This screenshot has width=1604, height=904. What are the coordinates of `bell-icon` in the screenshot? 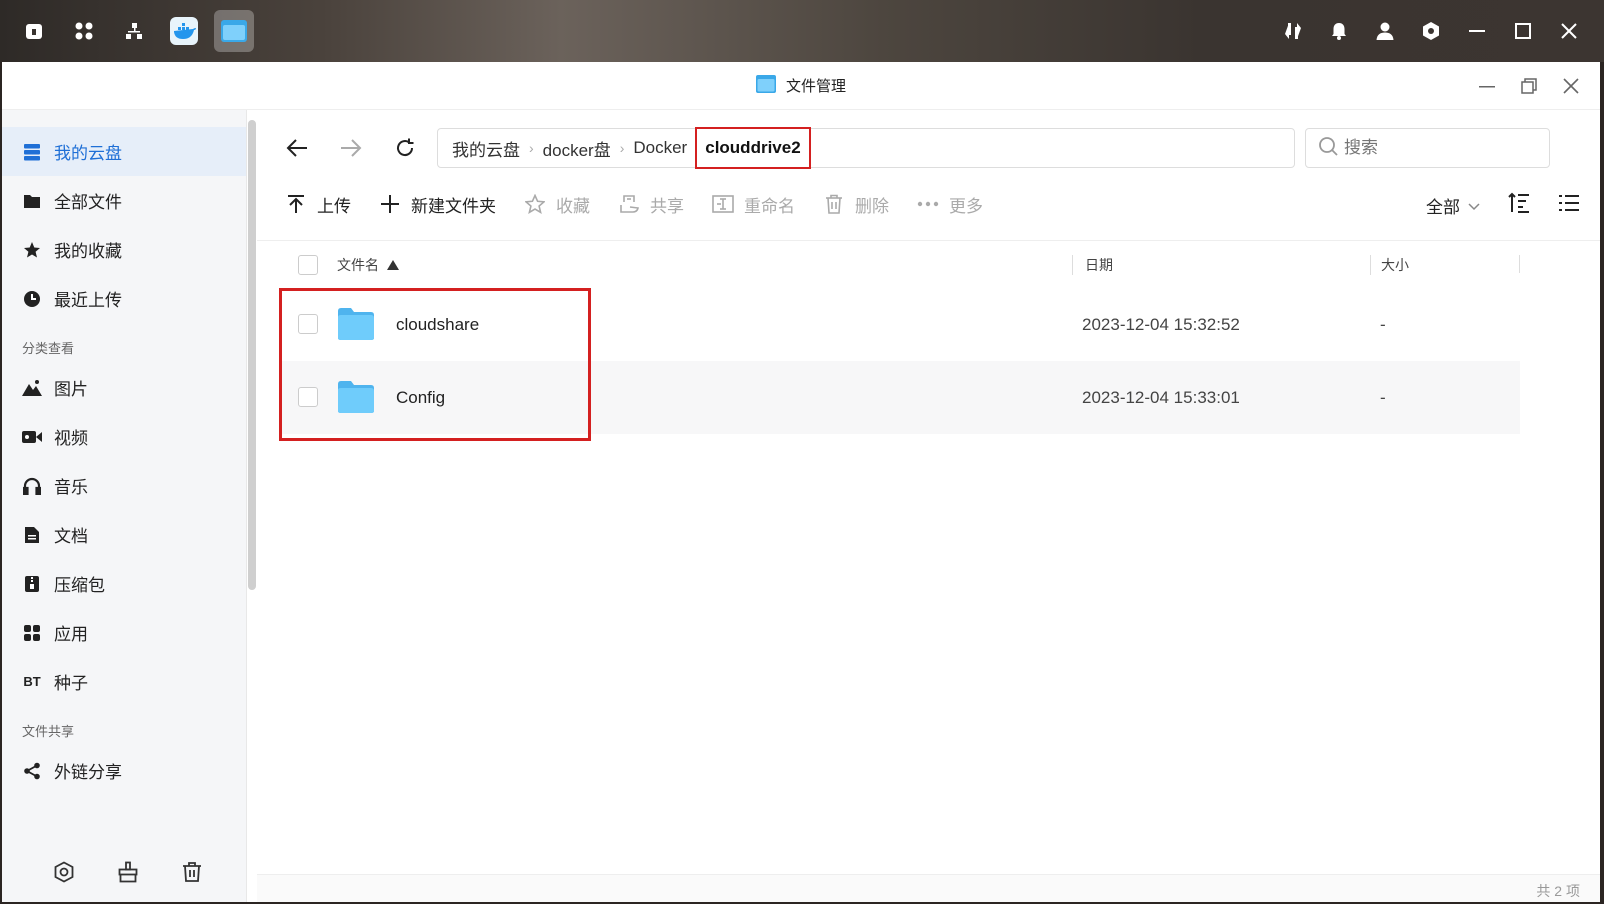 It's located at (1339, 31).